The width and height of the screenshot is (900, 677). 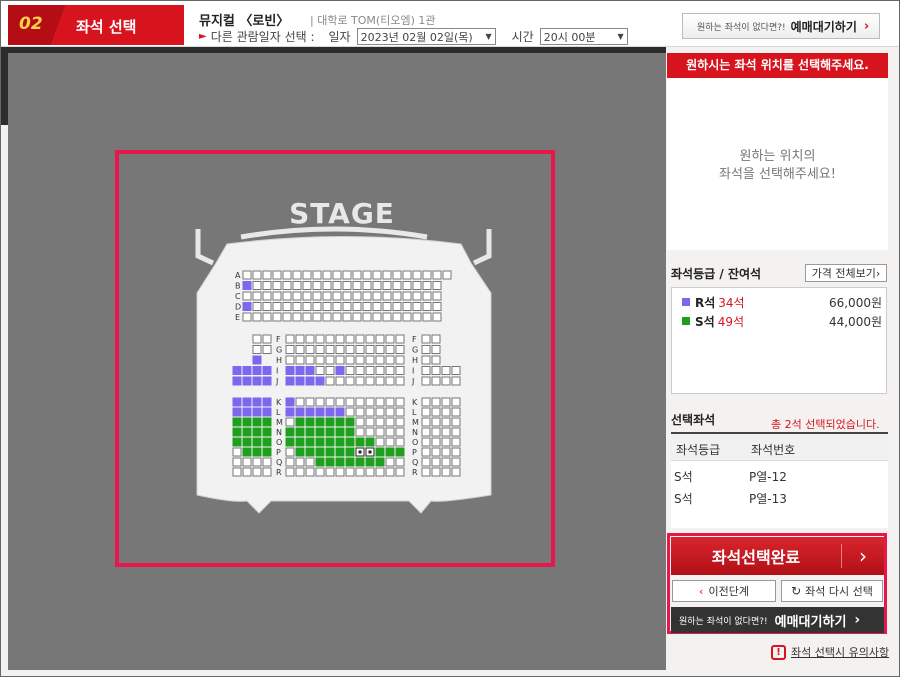 I want to click on step-title: 좌석 선택, so click(x=106, y=27).